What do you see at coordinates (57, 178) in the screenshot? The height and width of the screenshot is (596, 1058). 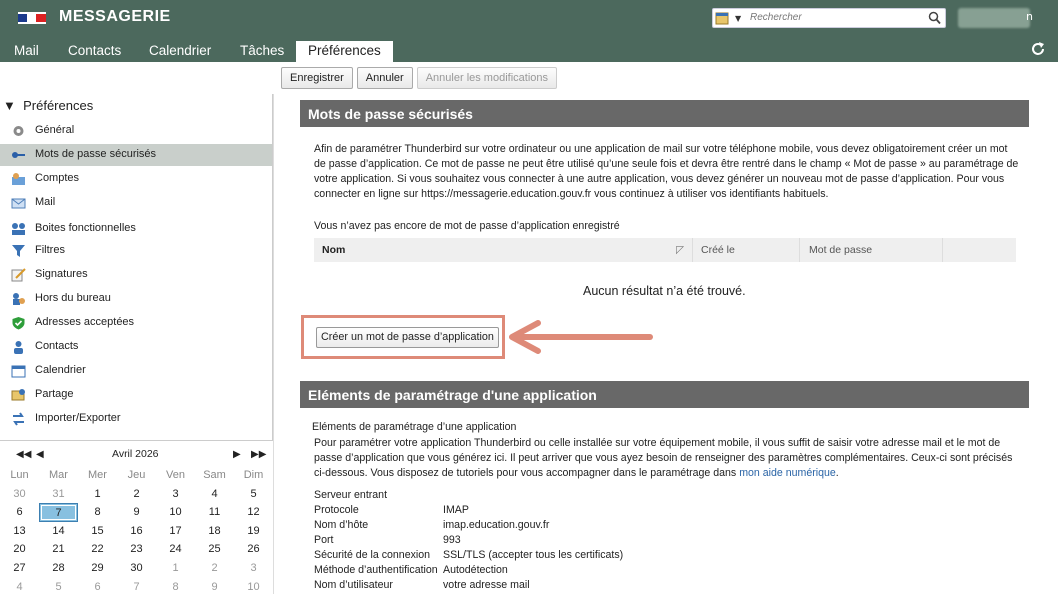 I see `sidebar-item-label: Comptes` at bounding box center [57, 178].